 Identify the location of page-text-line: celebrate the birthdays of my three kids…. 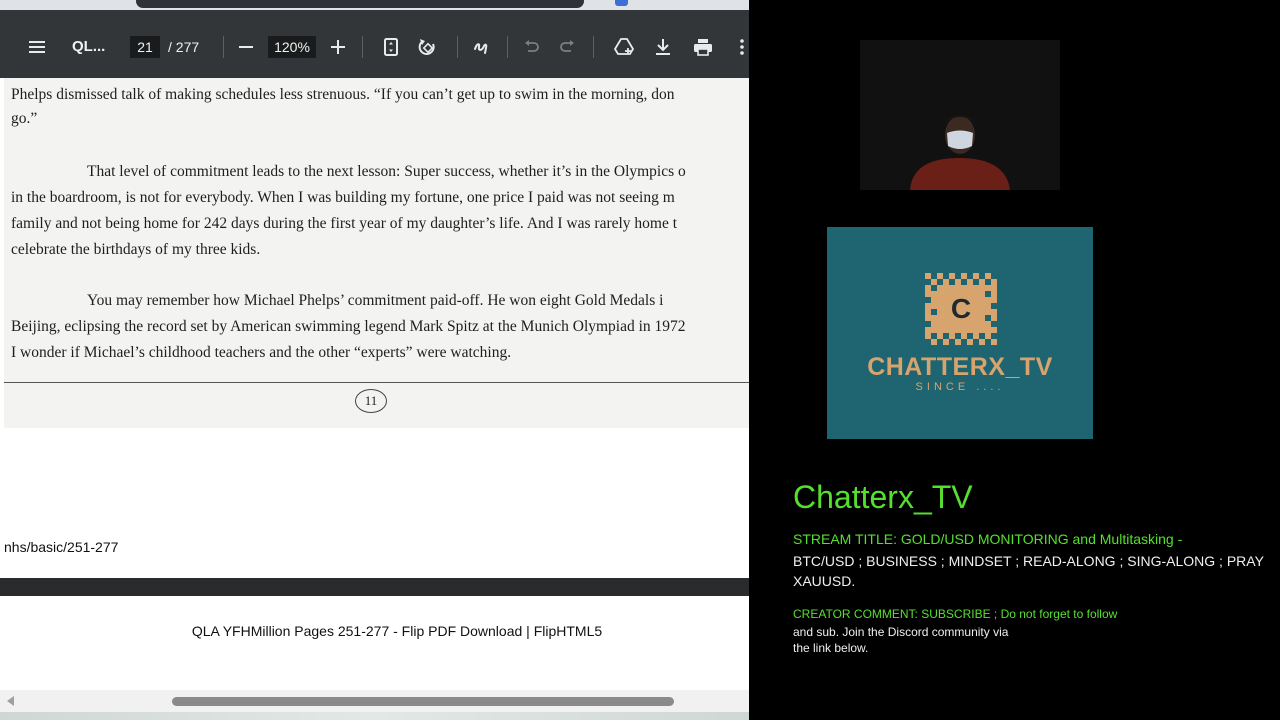
(136, 249).